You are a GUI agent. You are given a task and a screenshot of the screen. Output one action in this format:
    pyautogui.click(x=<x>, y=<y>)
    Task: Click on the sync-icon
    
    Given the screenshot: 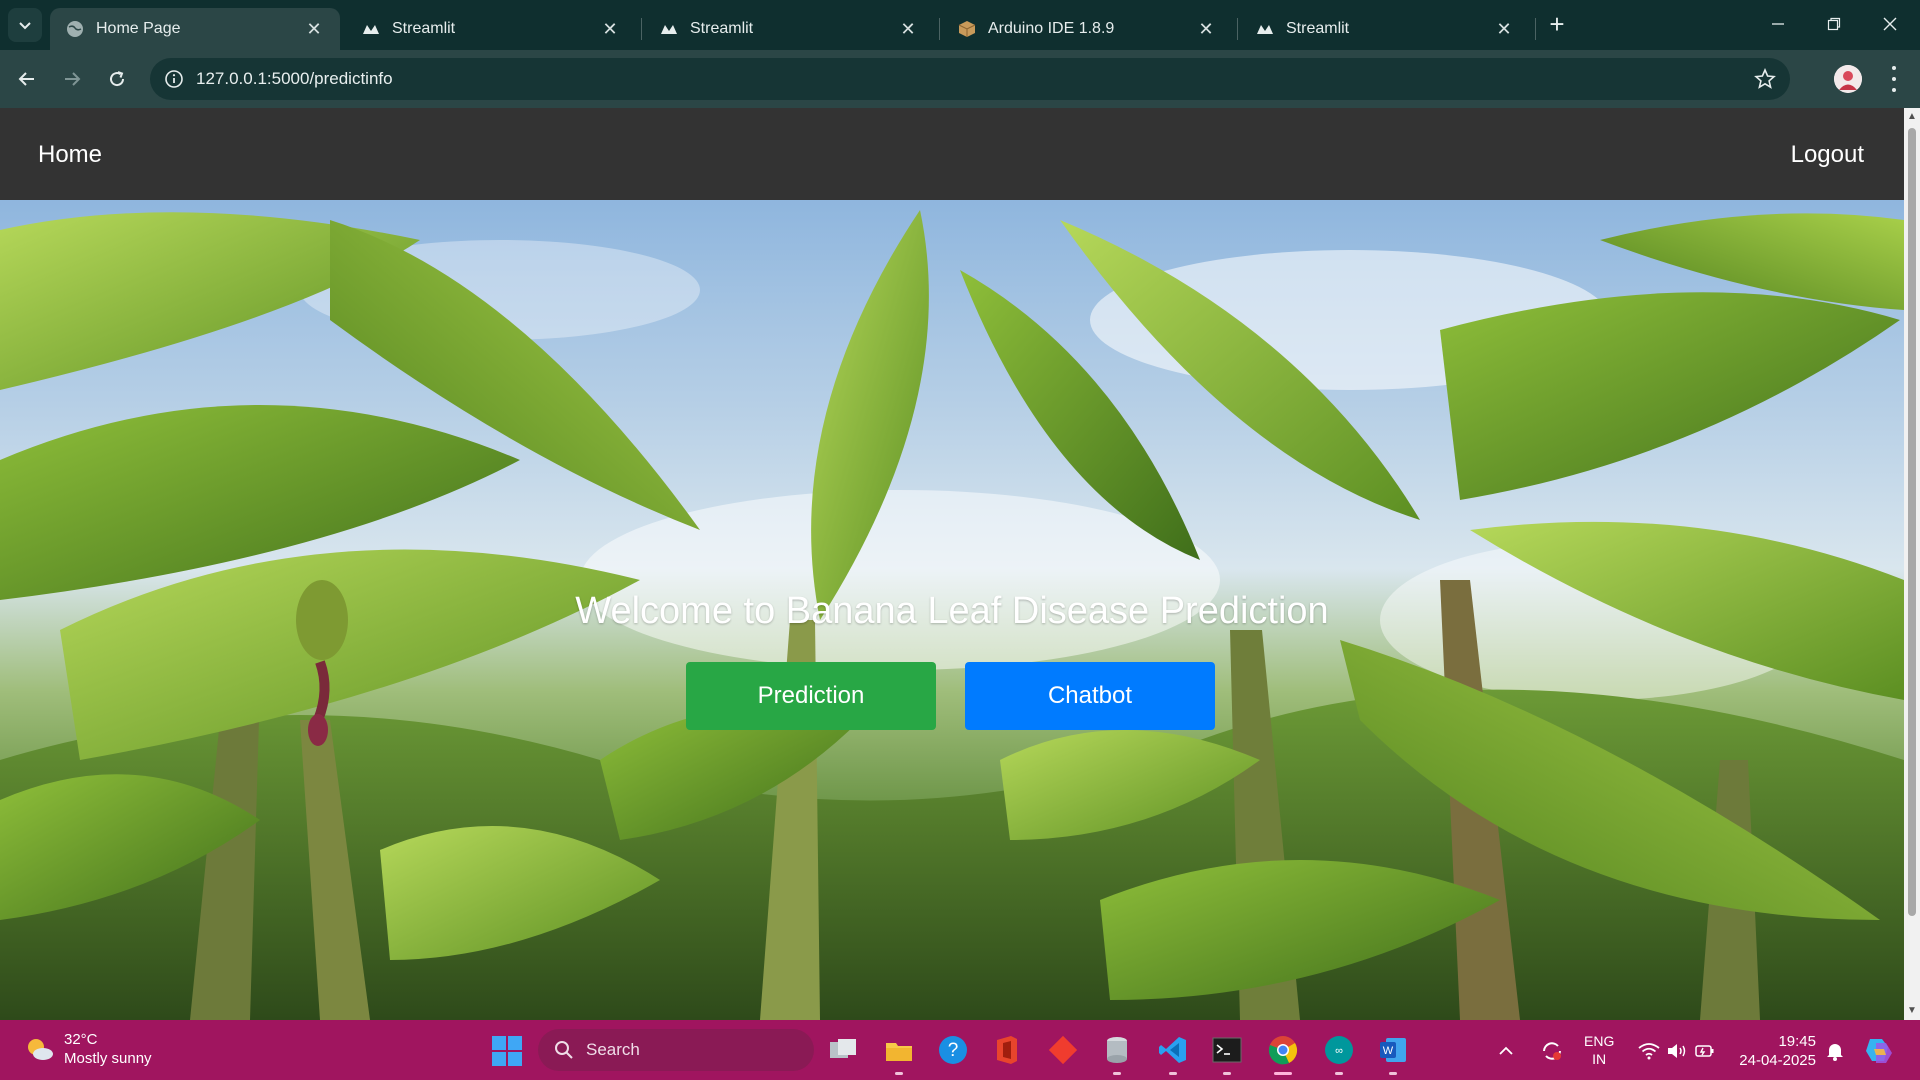 What is the action you would take?
    pyautogui.click(x=1552, y=1051)
    